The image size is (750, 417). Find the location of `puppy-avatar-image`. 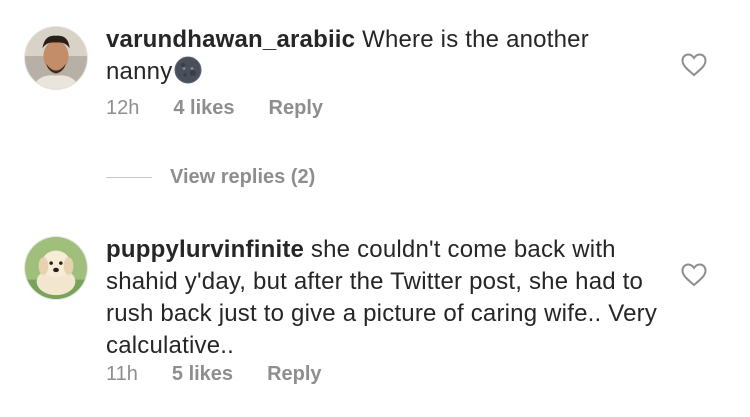

puppy-avatar-image is located at coordinates (56, 268).